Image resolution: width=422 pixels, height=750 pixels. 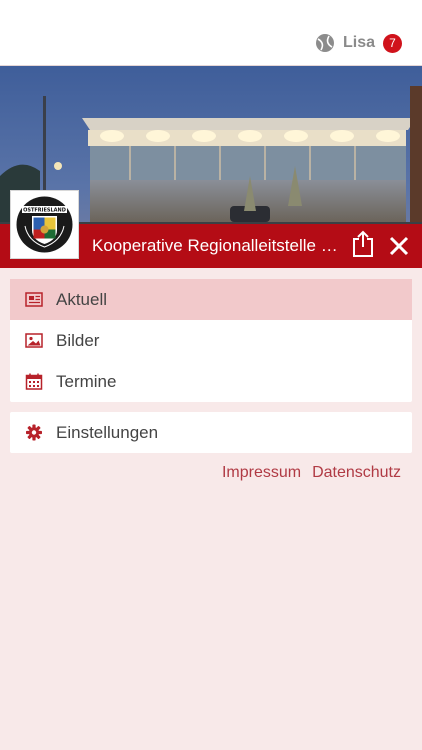 I want to click on svg-text: OSTFRIESLAND, so click(x=44, y=211).